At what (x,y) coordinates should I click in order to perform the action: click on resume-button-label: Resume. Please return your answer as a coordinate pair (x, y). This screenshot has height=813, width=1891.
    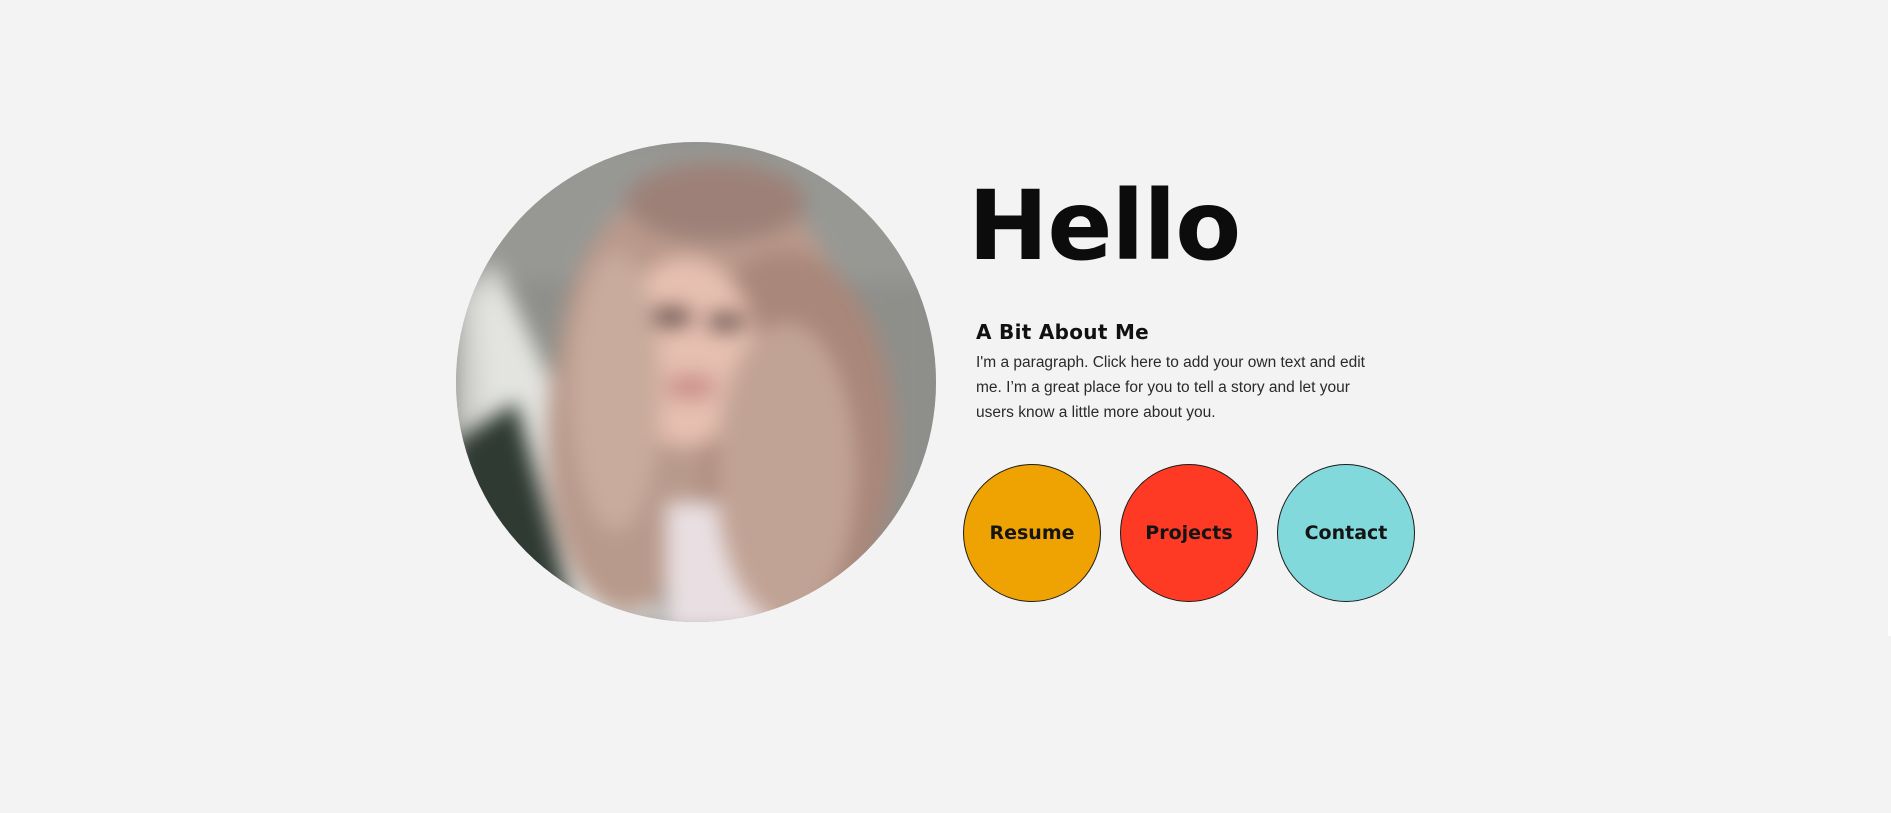
    Looking at the image, I should click on (1032, 533).